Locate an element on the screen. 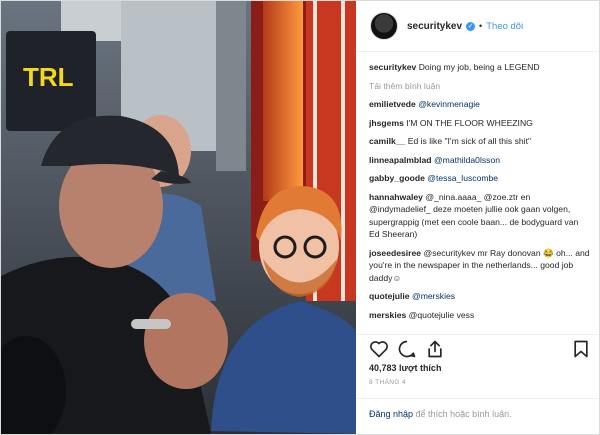  share-icon is located at coordinates (435, 349).